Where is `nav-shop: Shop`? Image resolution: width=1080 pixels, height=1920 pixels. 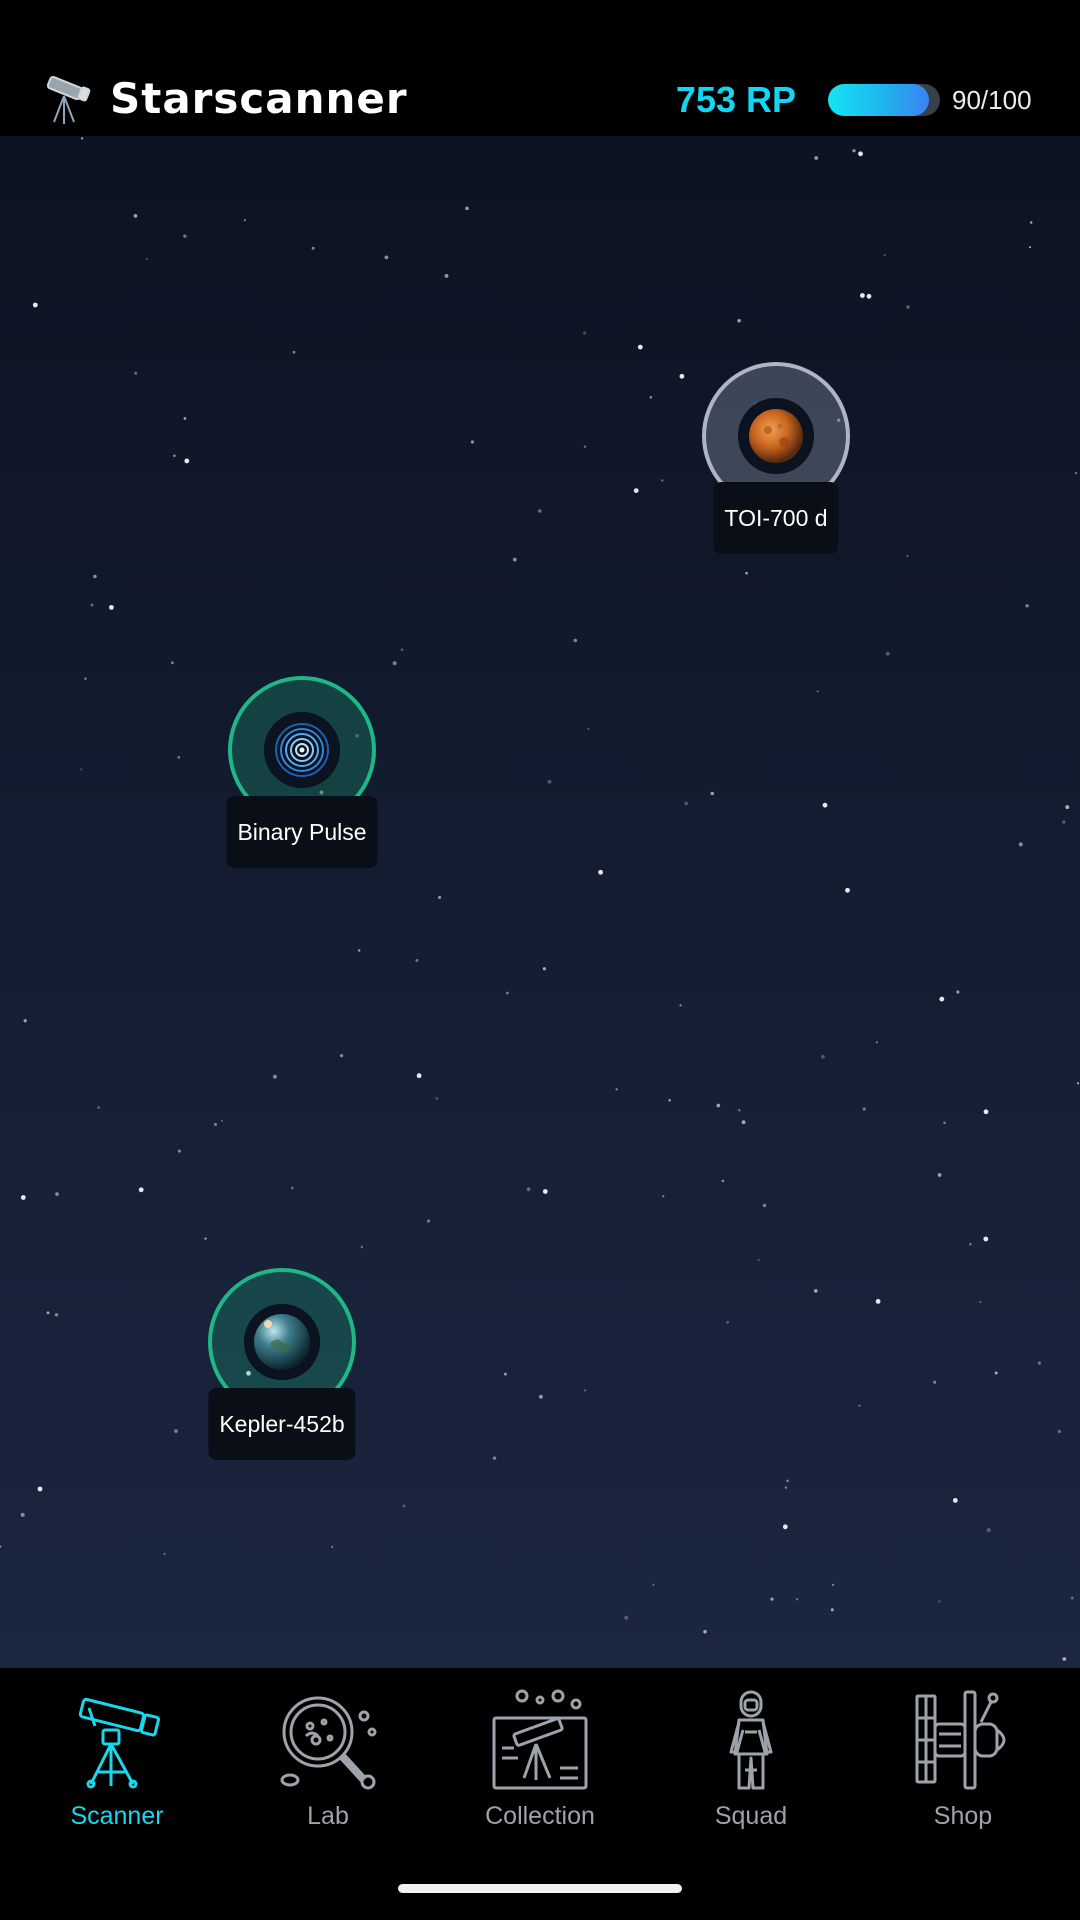
nav-shop: Shop is located at coordinates (963, 1763).